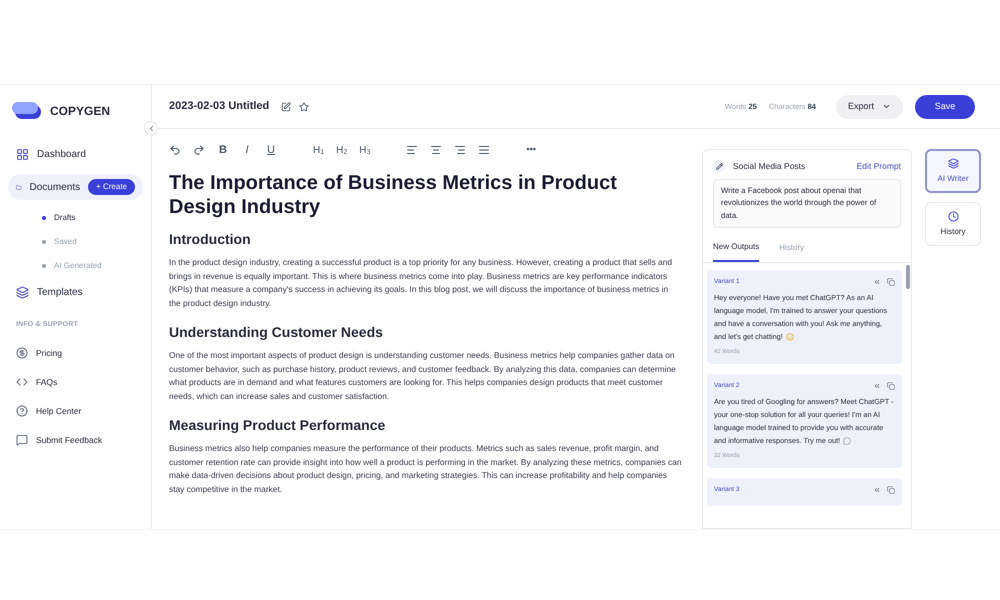 This screenshot has height=600, width=1000. What do you see at coordinates (318, 150) in the screenshot?
I see `heading-button: H$_{1}$` at bounding box center [318, 150].